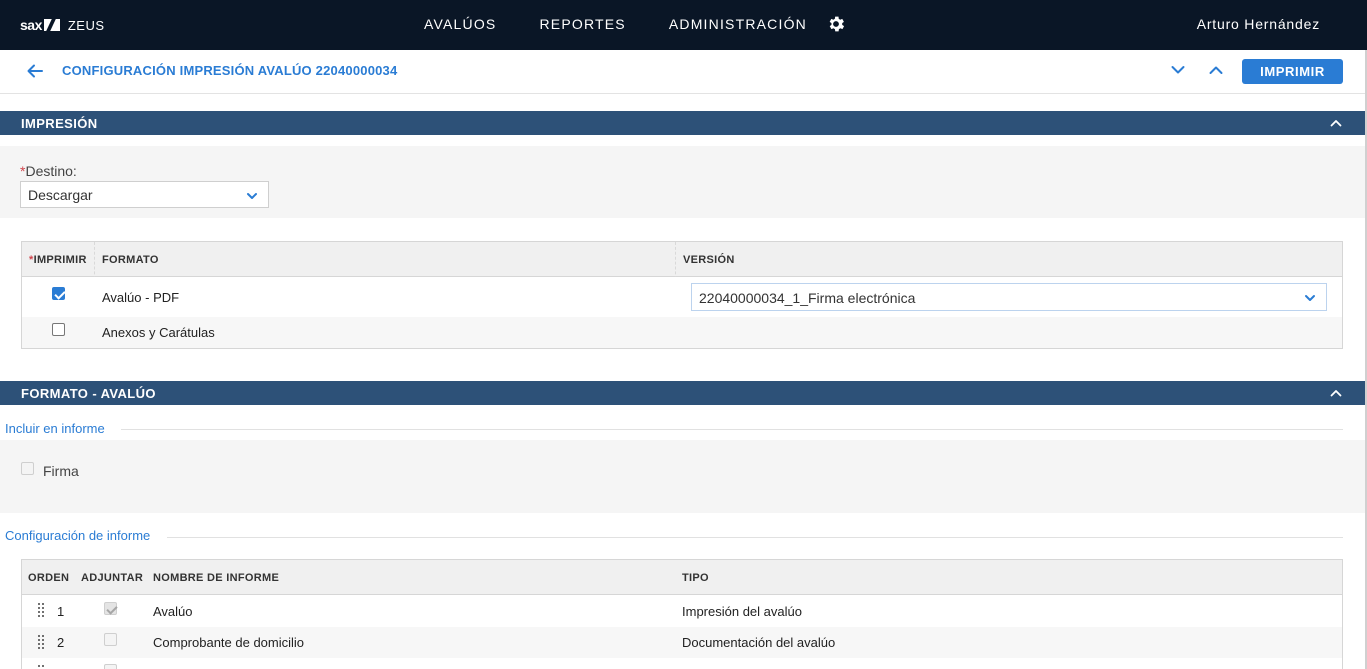 This screenshot has width=1367, height=669. I want to click on table-header: ORDEN ADJUNTAR NOMBRE DE INFORME TIPO, so click(682, 577).